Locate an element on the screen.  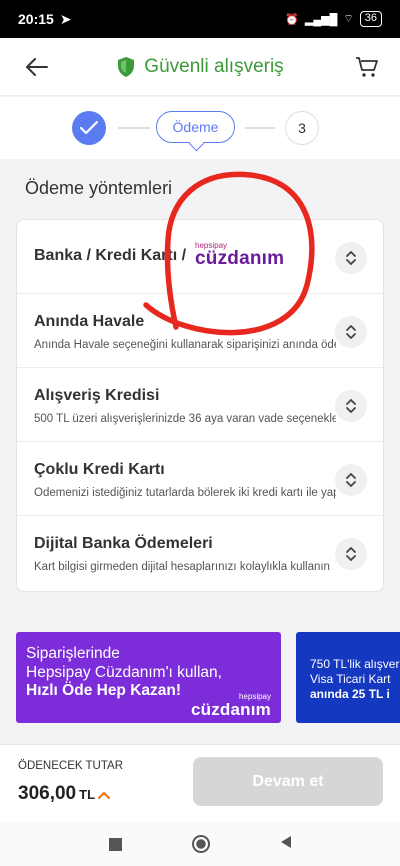
checkout-summary-bar: ÖDENECEK TUTAR 306,00 TL Devam et is located at coordinates (200, 783).